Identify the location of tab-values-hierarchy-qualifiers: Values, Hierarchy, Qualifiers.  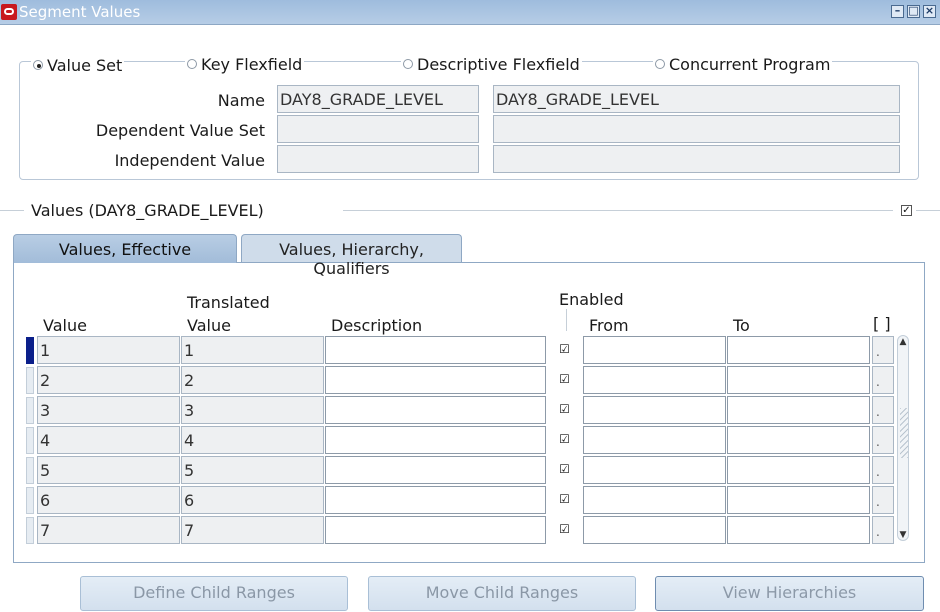
(351, 256).